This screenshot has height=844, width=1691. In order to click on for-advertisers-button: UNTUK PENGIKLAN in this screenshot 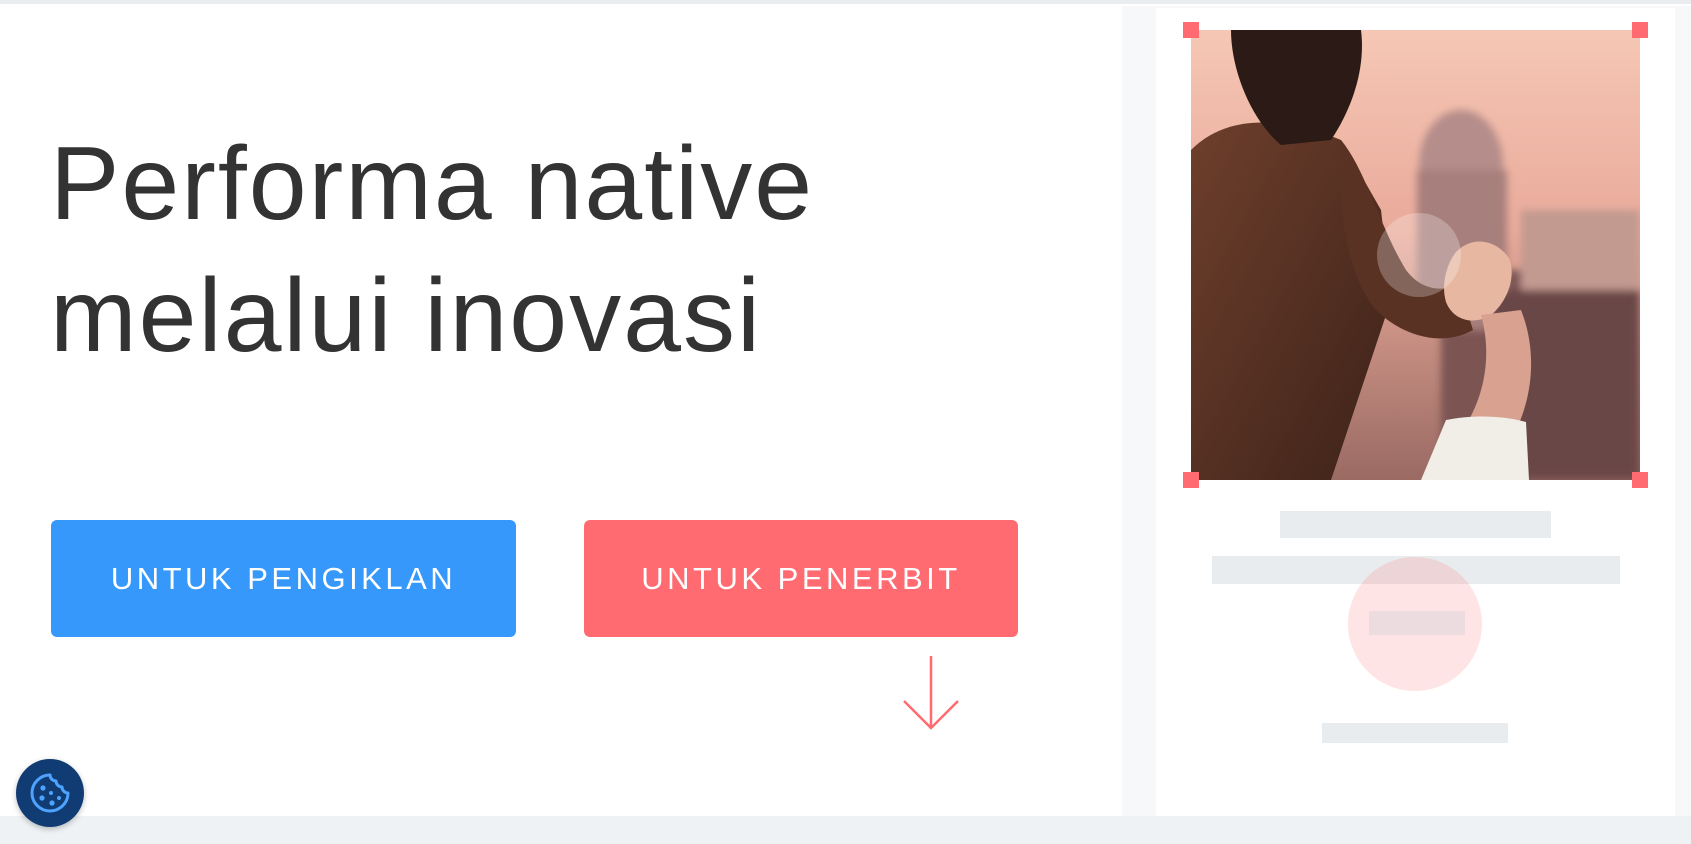, I will do `click(283, 578)`.